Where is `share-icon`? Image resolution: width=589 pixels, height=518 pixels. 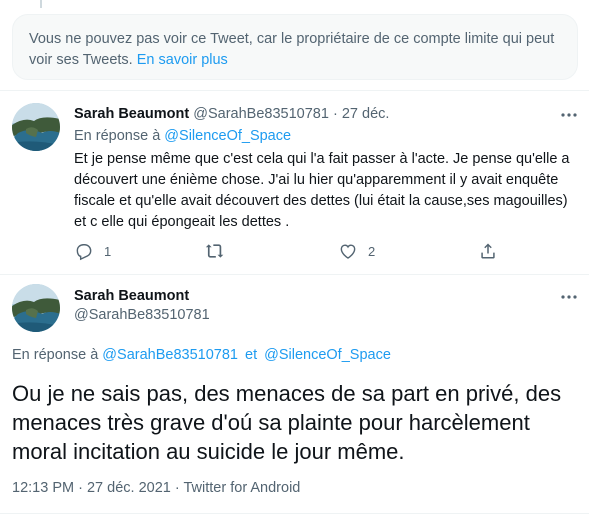 share-icon is located at coordinates (488, 251).